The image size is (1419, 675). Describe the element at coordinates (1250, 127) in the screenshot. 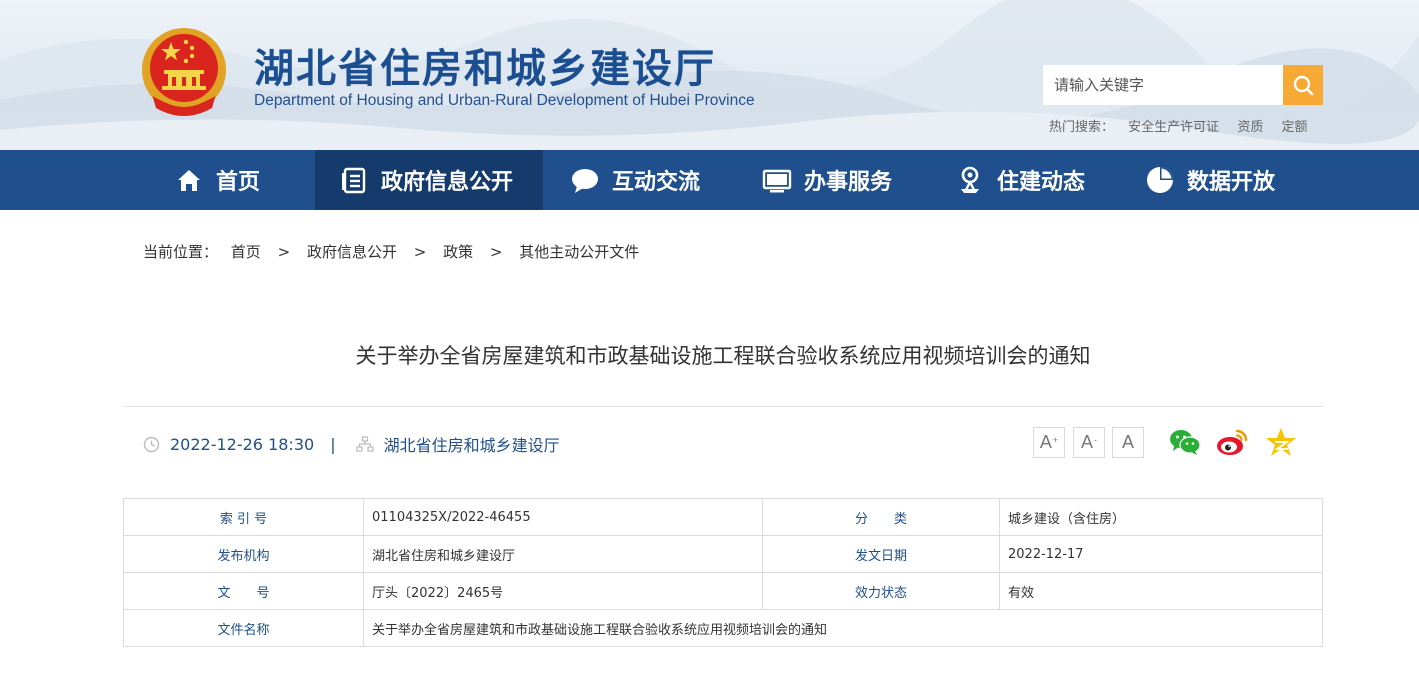

I see `hot-link: 资质` at that location.